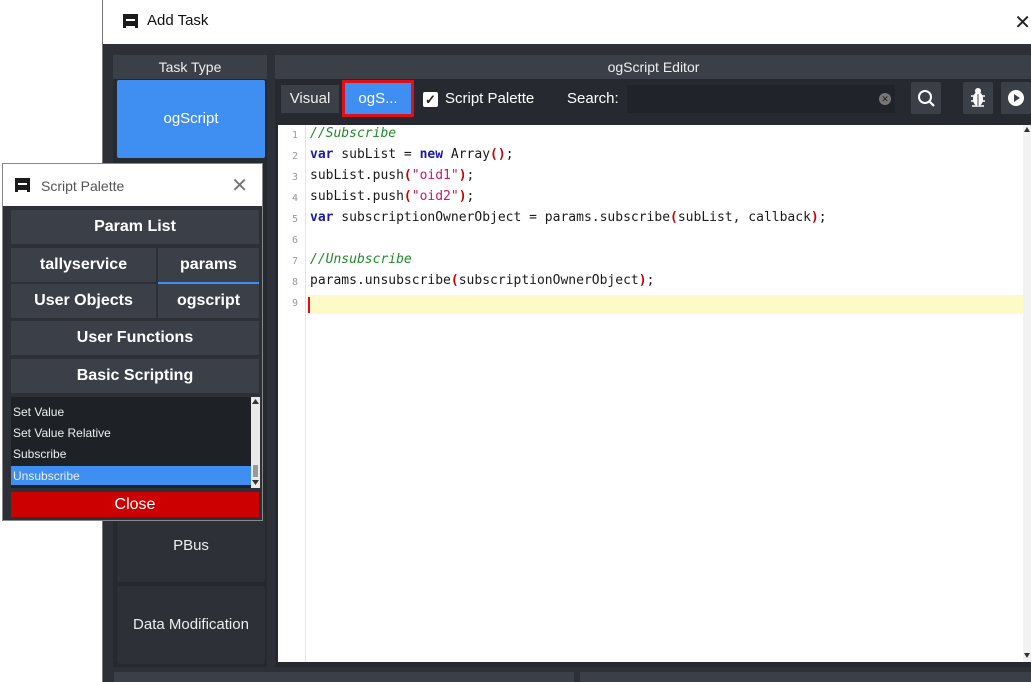 Image resolution: width=1031 pixels, height=682 pixels. I want to click on bottom-panel-right, so click(805, 677).